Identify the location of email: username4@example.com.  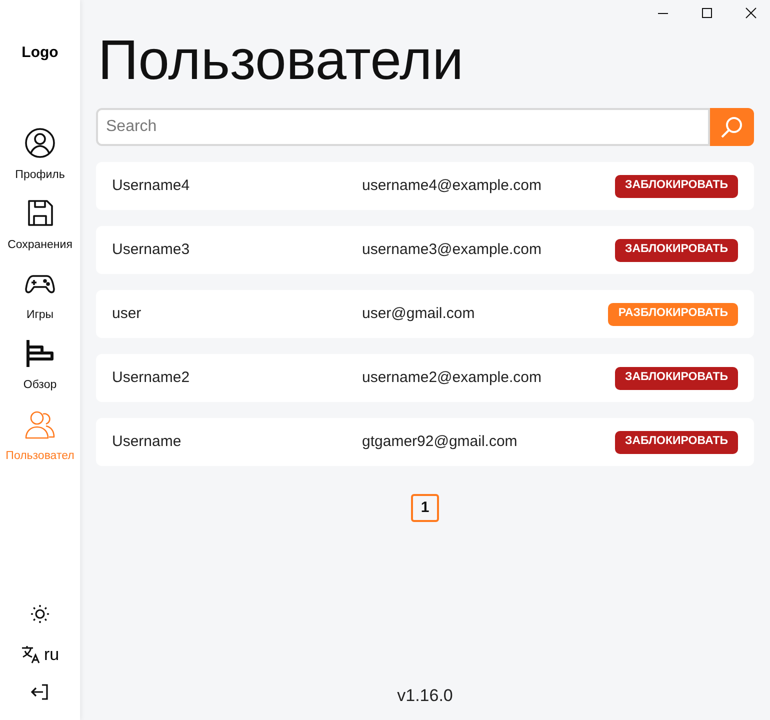
(452, 186).